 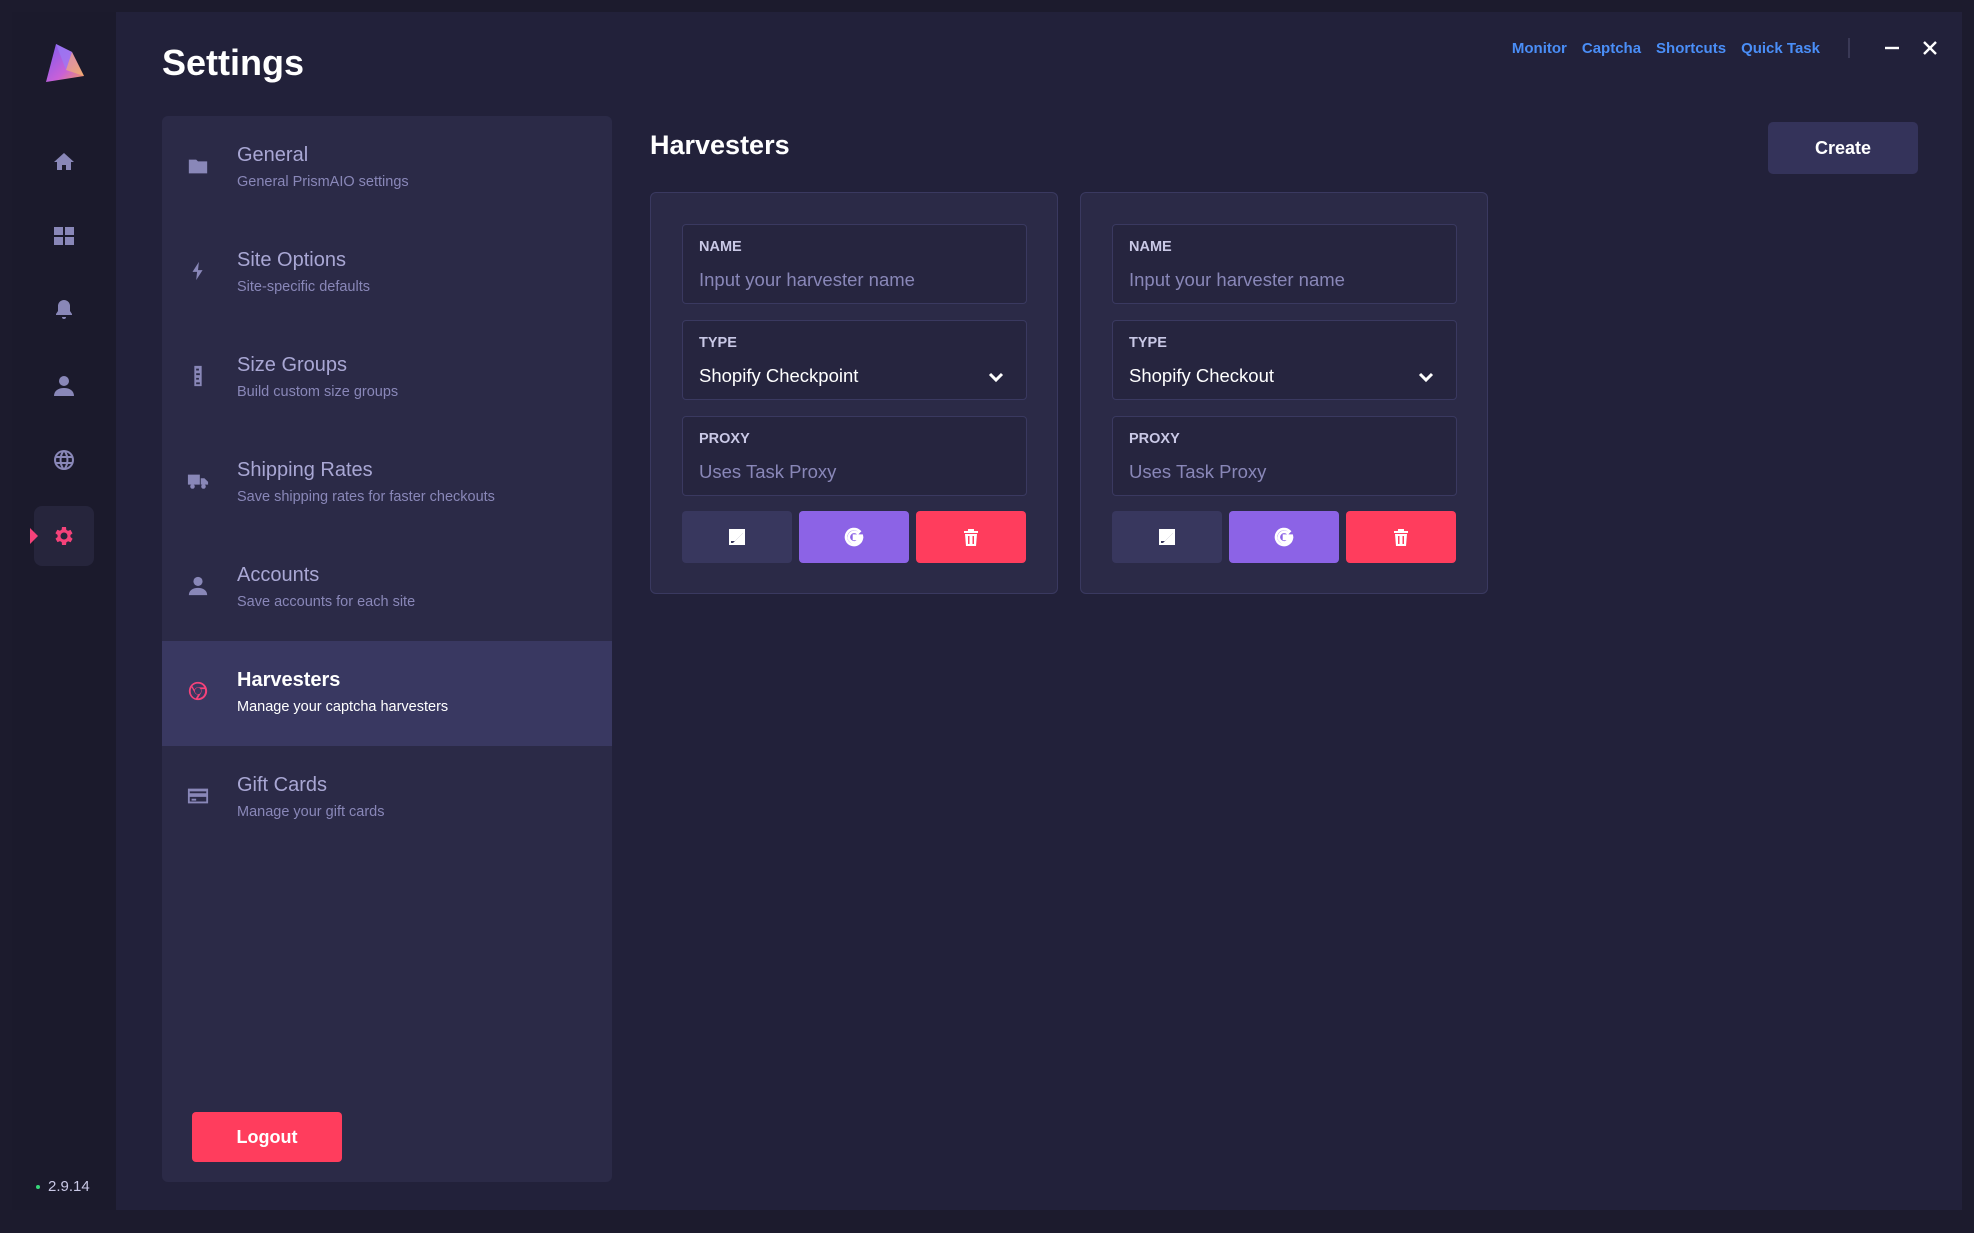 I want to click on create-button: Create, so click(x=1843, y=148).